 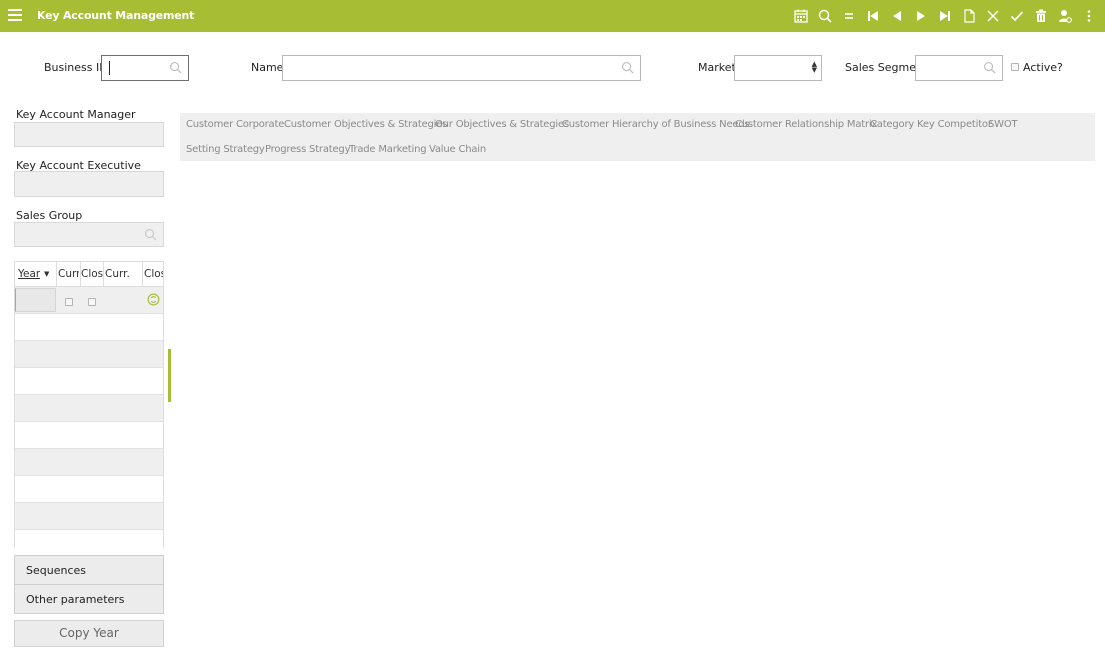 I want to click on active-label: Active?, so click(x=1043, y=67).